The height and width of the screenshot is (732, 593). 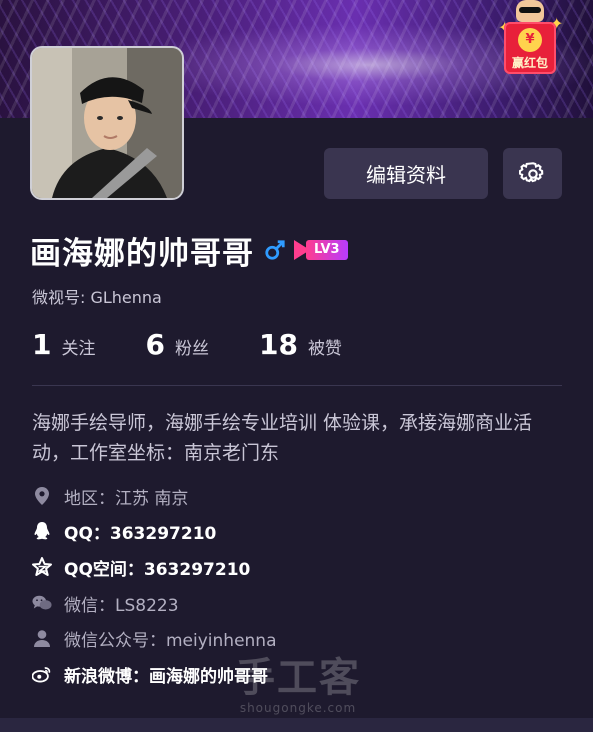 I want to click on stat-followers: 6 粉丝, so click(x=176, y=344).